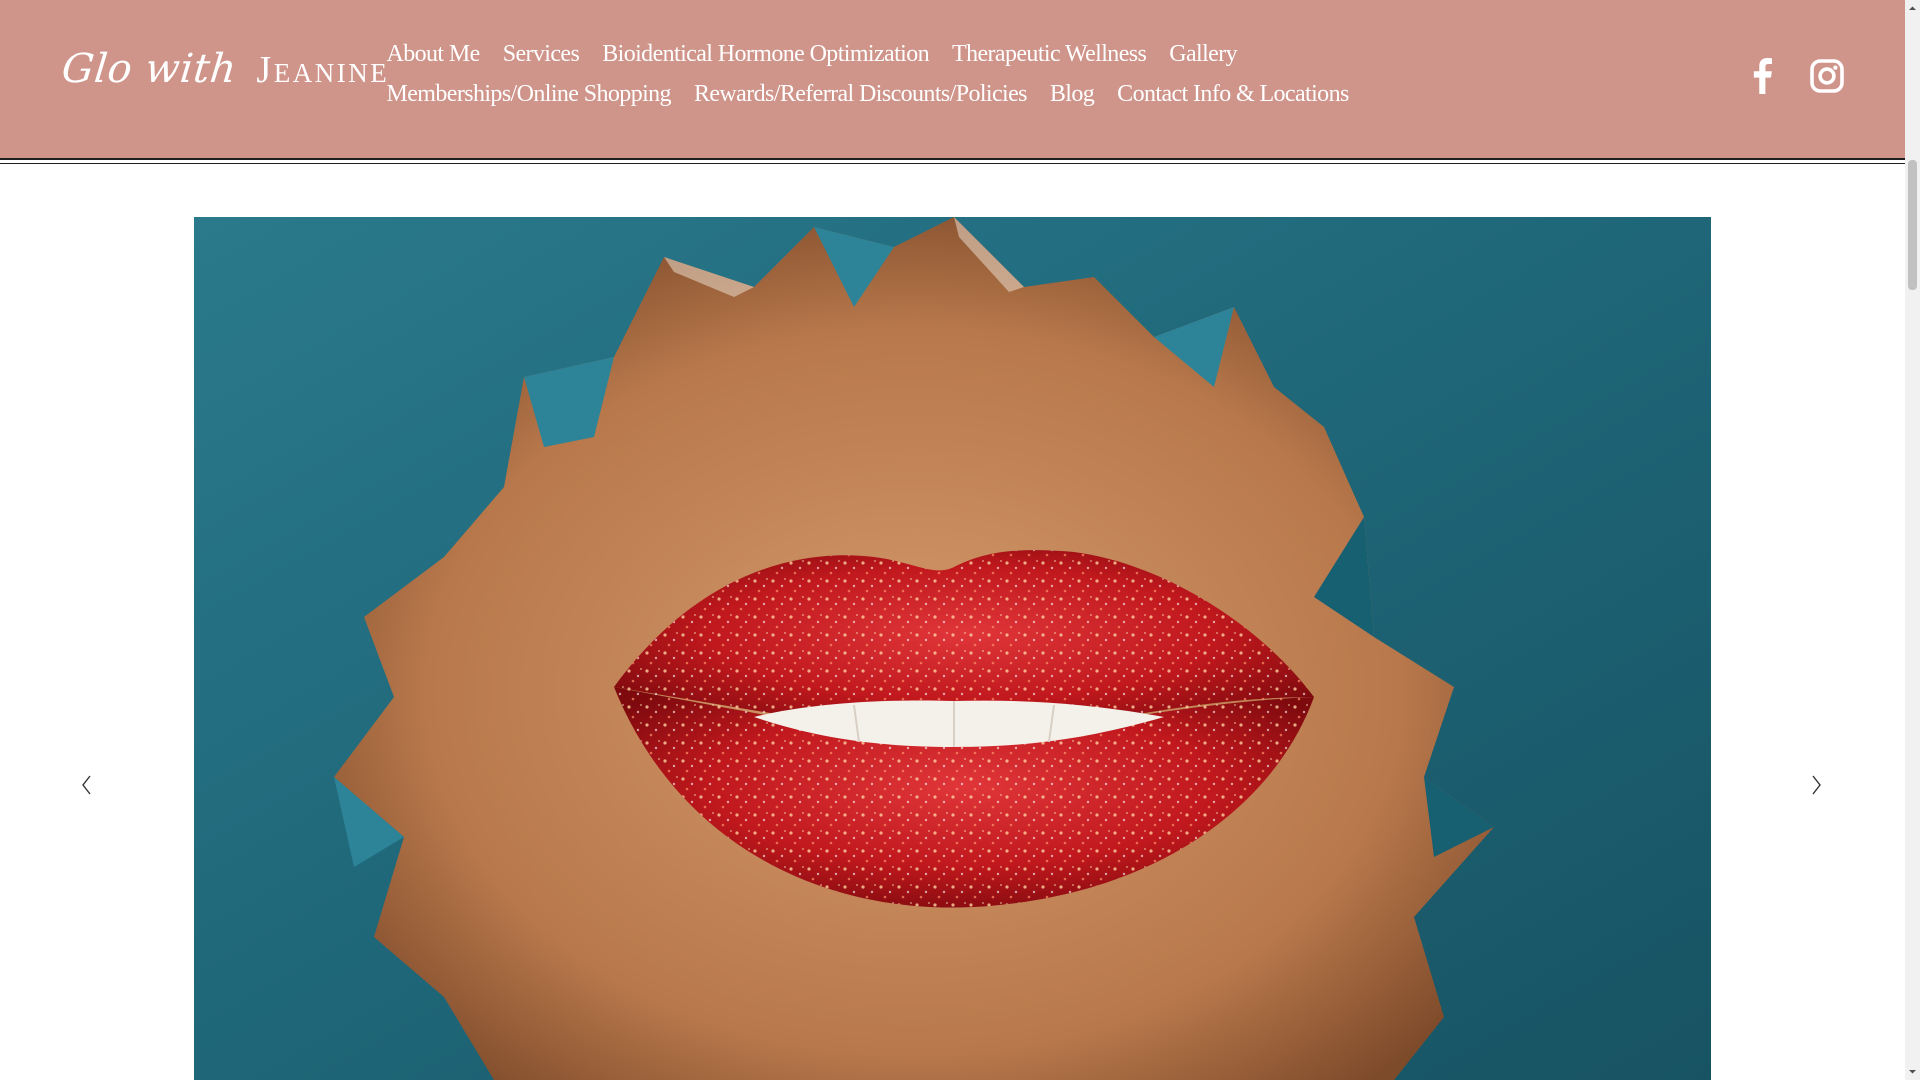 This screenshot has width=1920, height=1080. I want to click on nav-bioidentical-hormone-optimization: Bioidentical Hormone Optimization, so click(766, 54).